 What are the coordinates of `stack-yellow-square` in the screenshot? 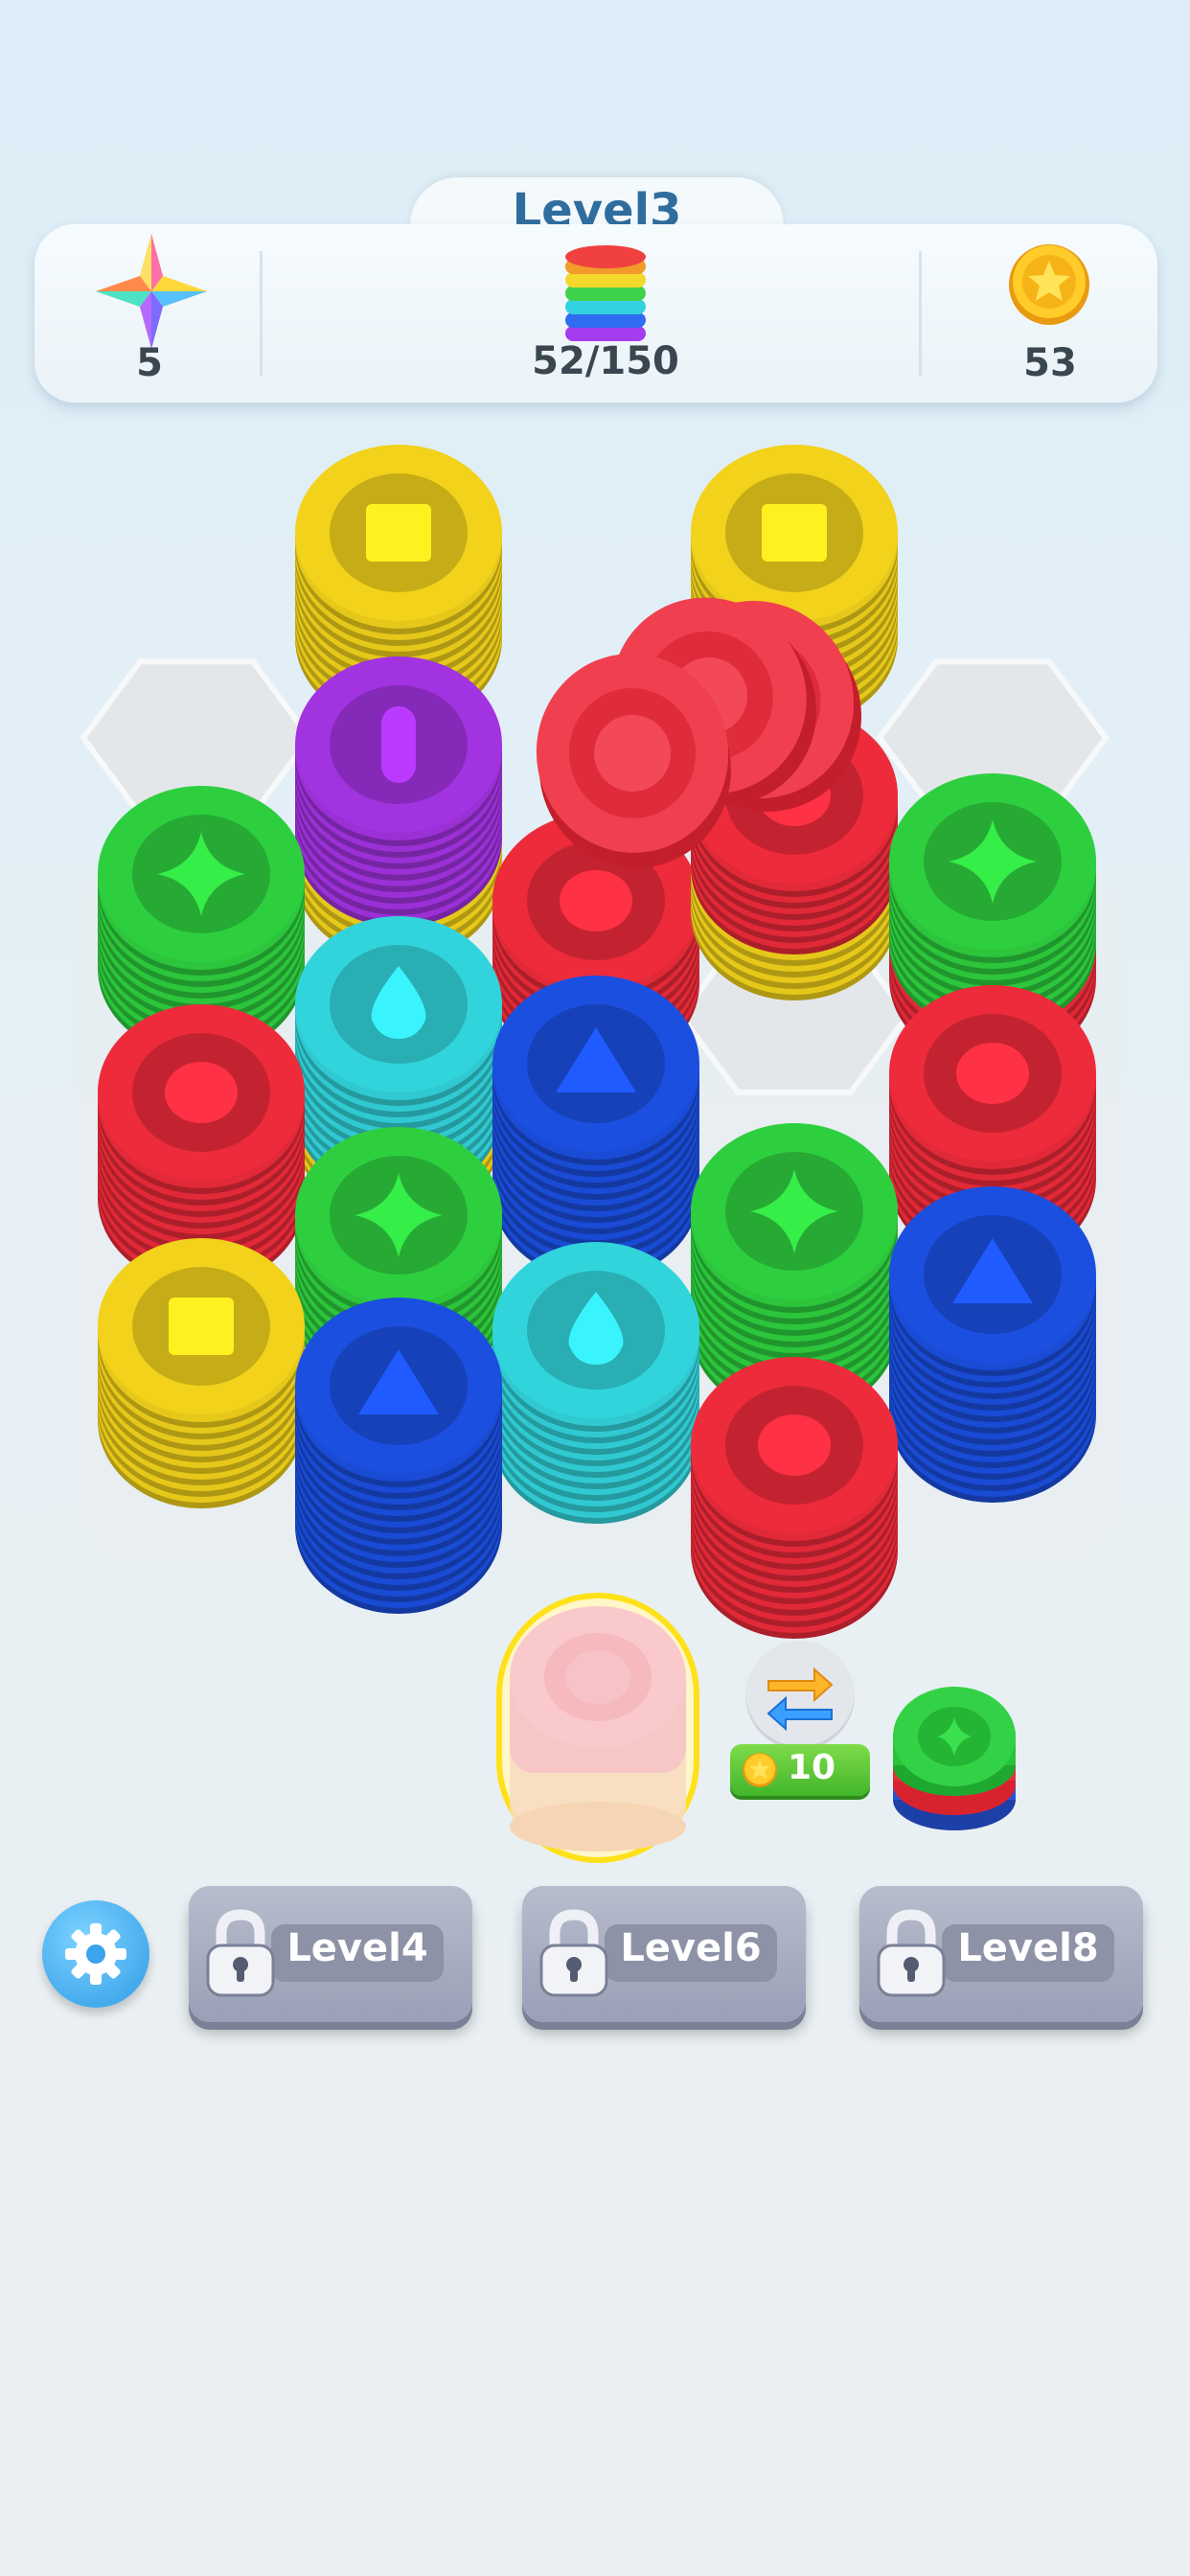 It's located at (202, 1373).